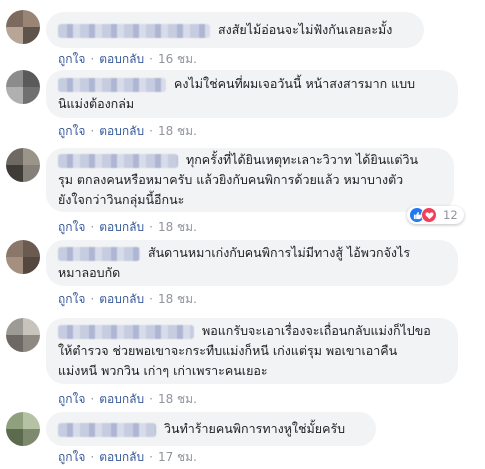  Describe the element at coordinates (450, 215) in the screenshot. I see `reaction-count: 12` at that location.